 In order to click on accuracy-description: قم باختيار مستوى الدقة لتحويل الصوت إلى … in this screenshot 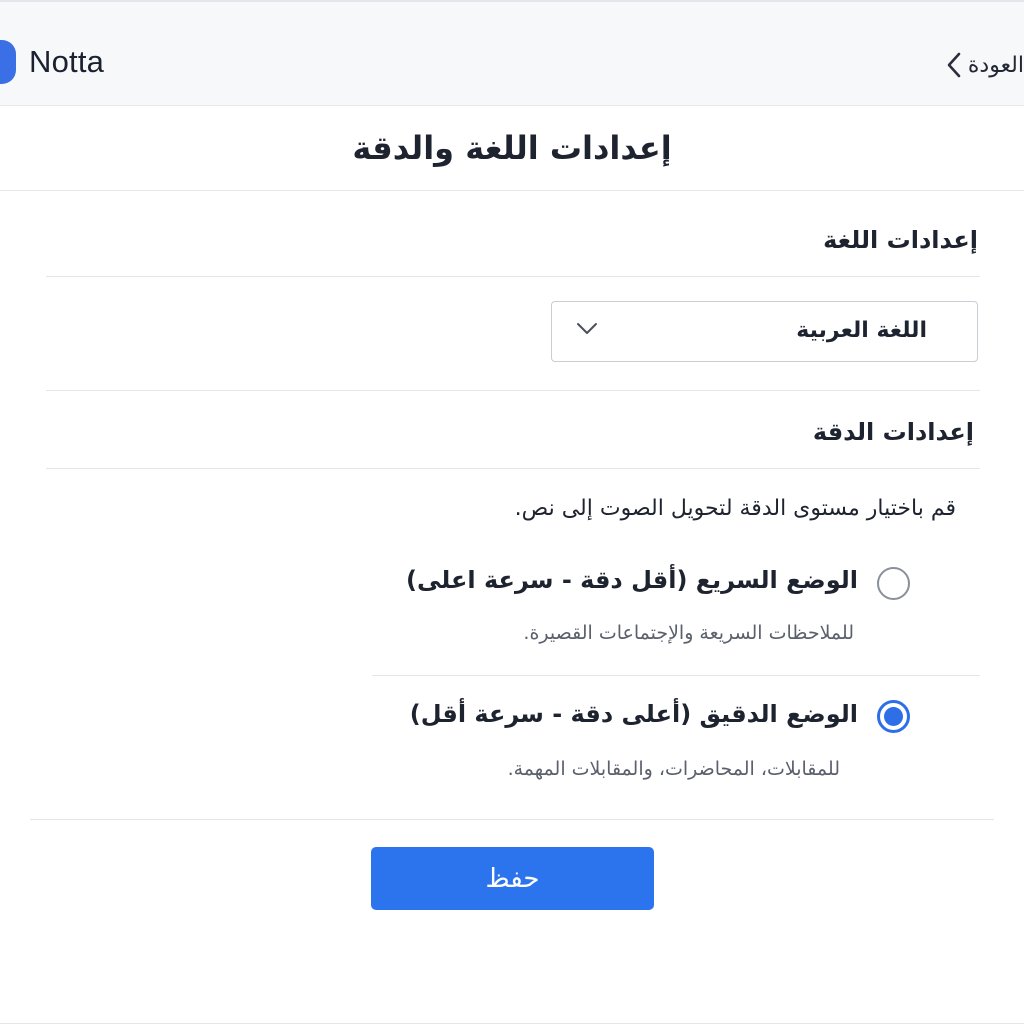, I will do `click(735, 508)`.